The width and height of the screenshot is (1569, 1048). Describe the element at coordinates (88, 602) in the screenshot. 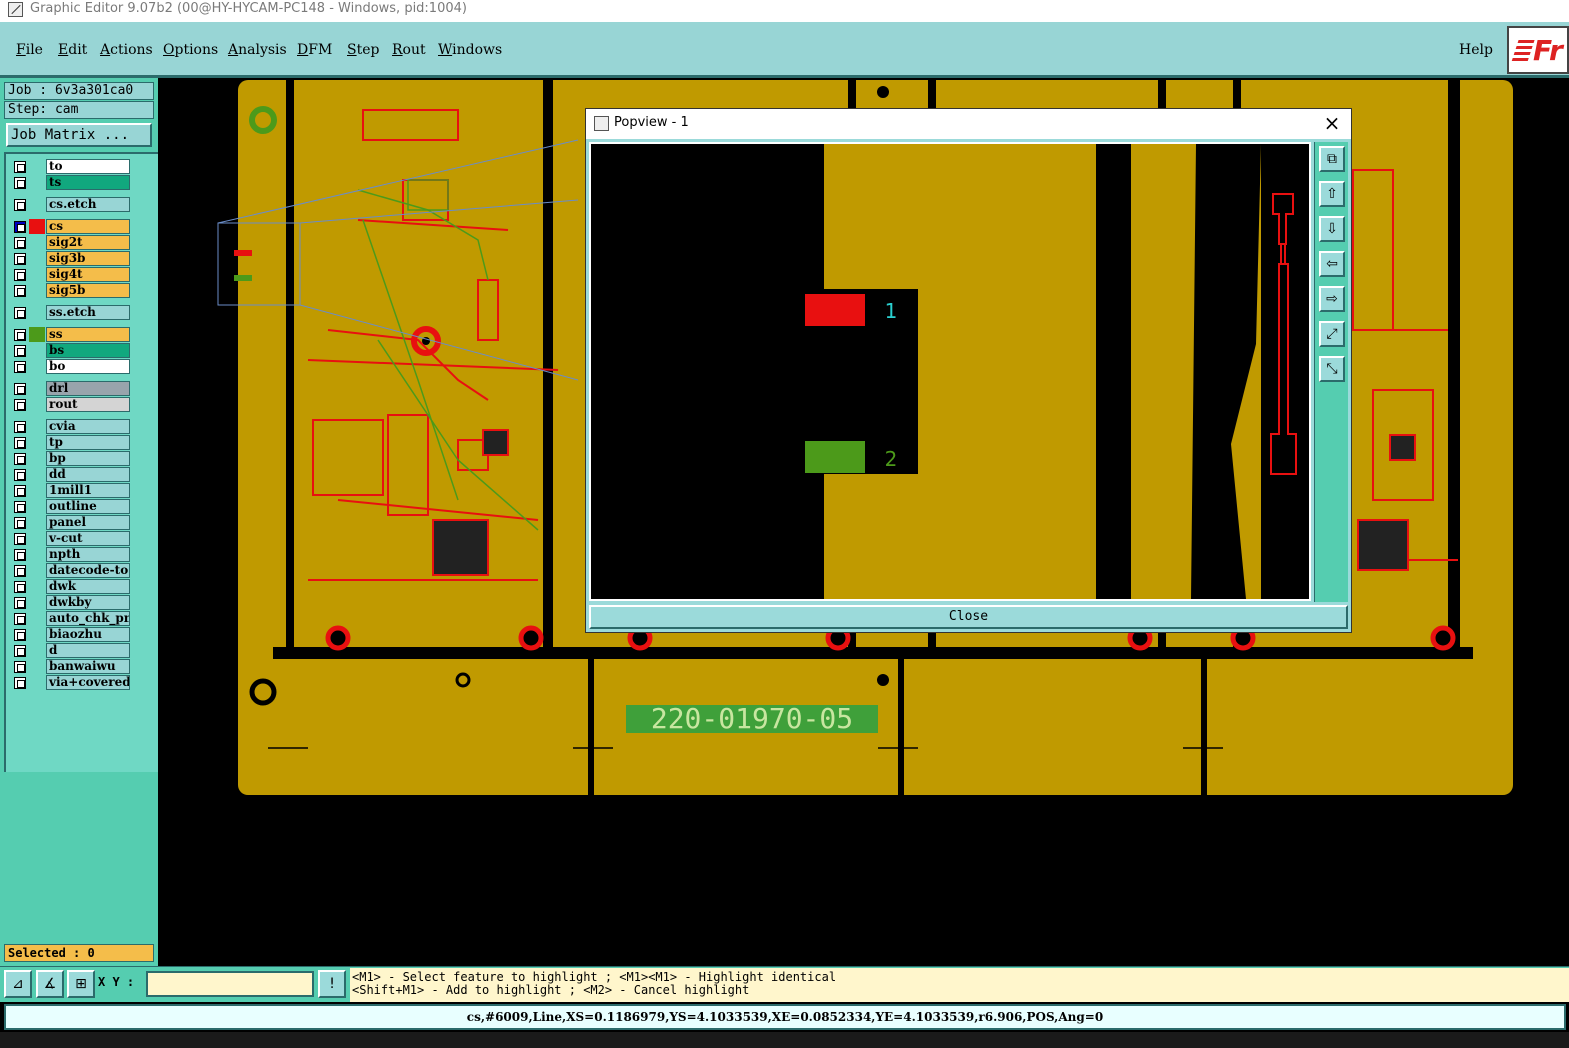

I see `layer-name: dwkby` at that location.